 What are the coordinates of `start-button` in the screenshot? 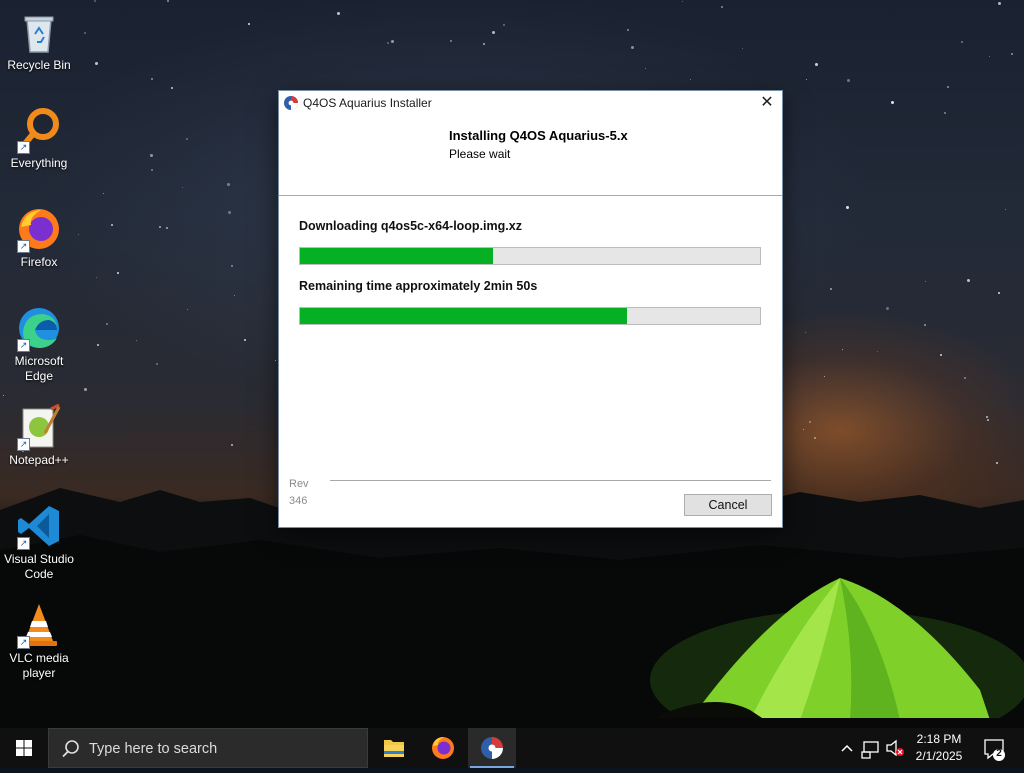 It's located at (24, 748).